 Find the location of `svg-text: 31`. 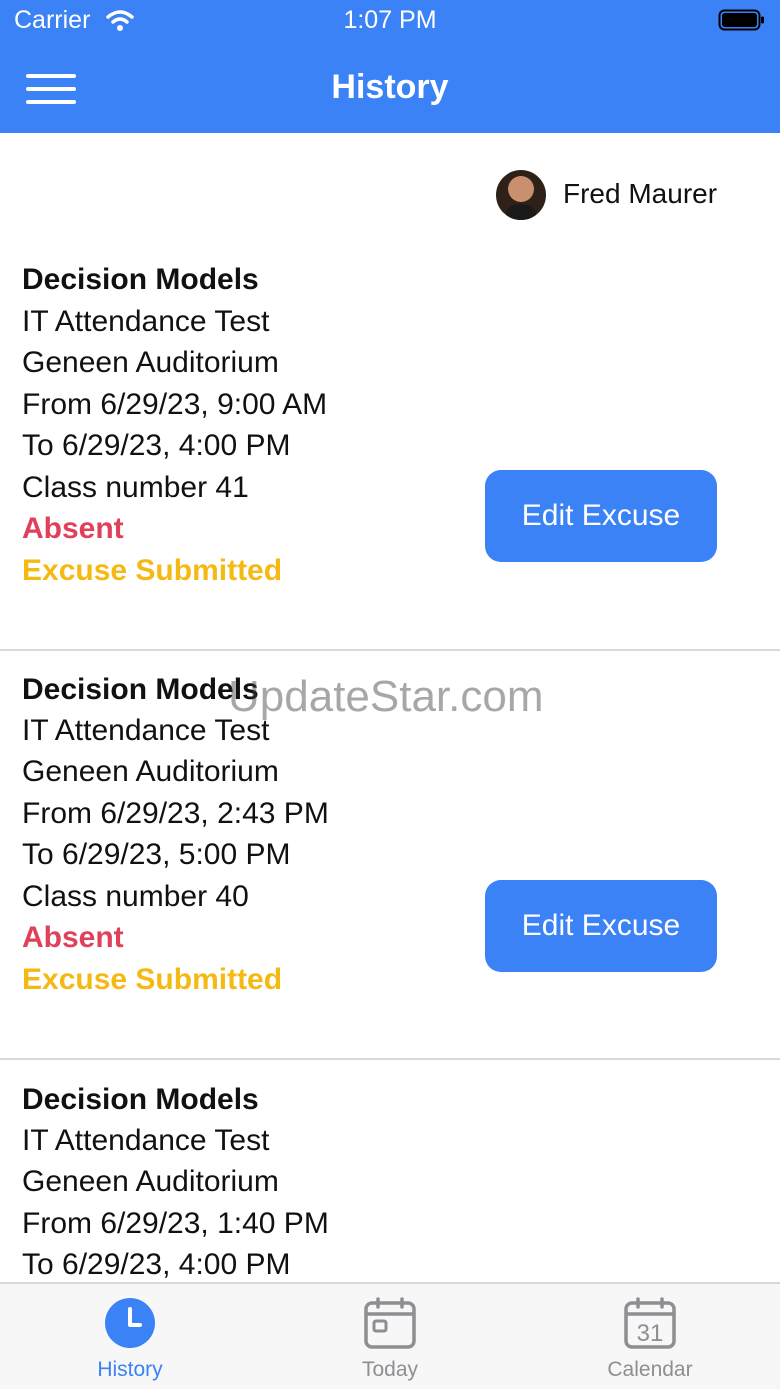

svg-text: 31 is located at coordinates (650, 1333).